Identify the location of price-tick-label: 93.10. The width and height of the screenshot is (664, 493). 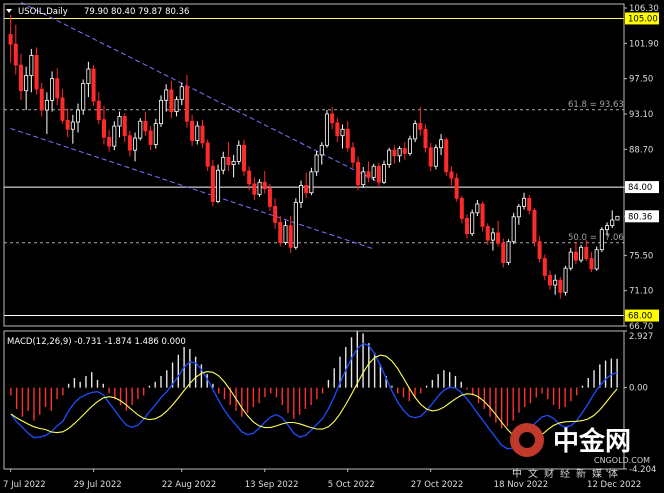
(641, 115).